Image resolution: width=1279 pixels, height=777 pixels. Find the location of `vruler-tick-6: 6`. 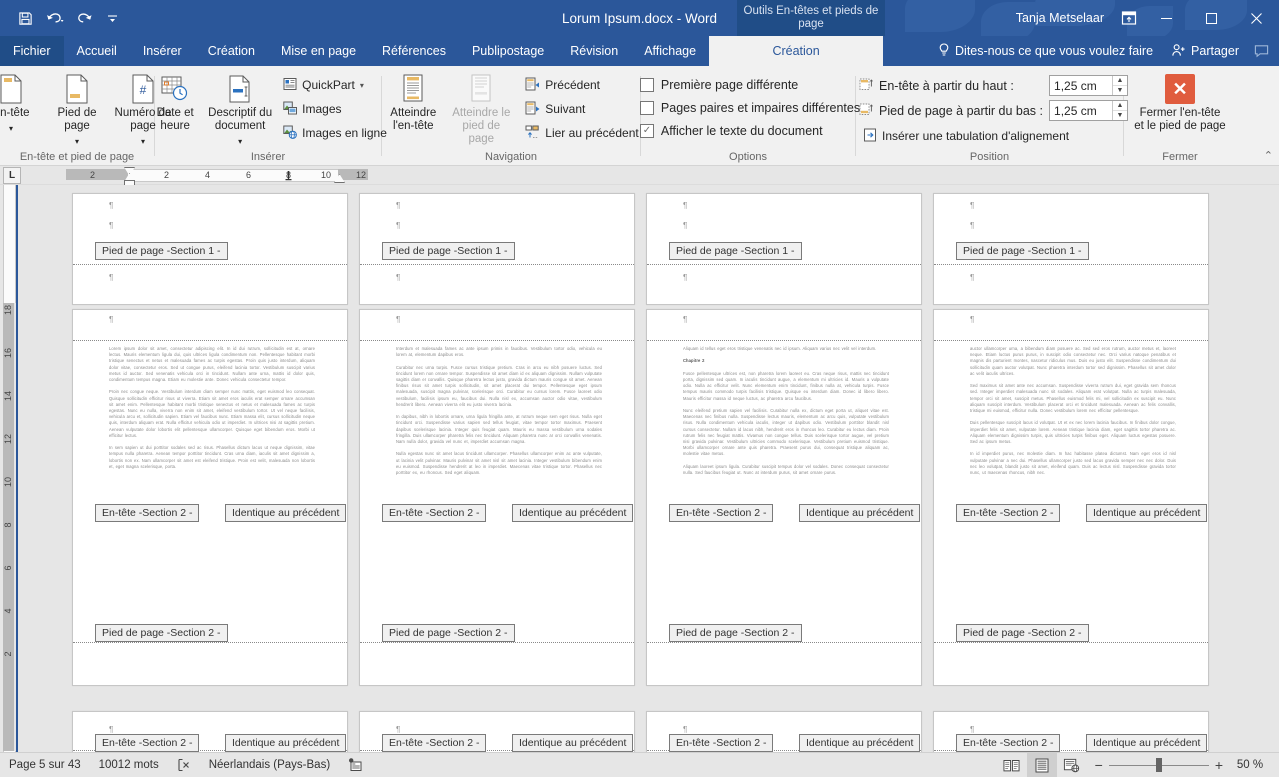

vruler-tick-6: 6 is located at coordinates (8, 568).